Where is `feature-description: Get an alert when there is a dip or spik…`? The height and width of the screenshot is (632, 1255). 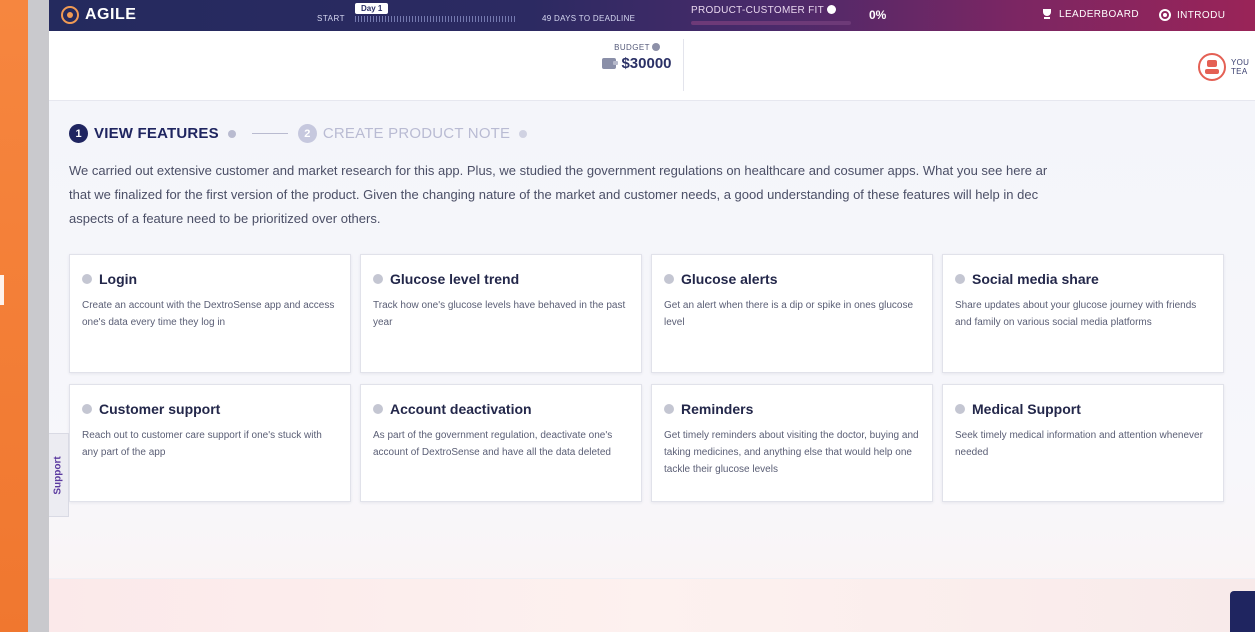
feature-description: Get an alert when there is a dip or spik… is located at coordinates (789, 314).